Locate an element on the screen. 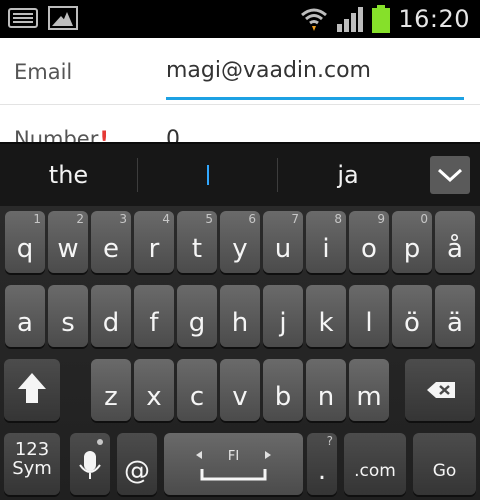 The height and width of the screenshot is (500, 480). key-d: d is located at coordinates (111, 316).